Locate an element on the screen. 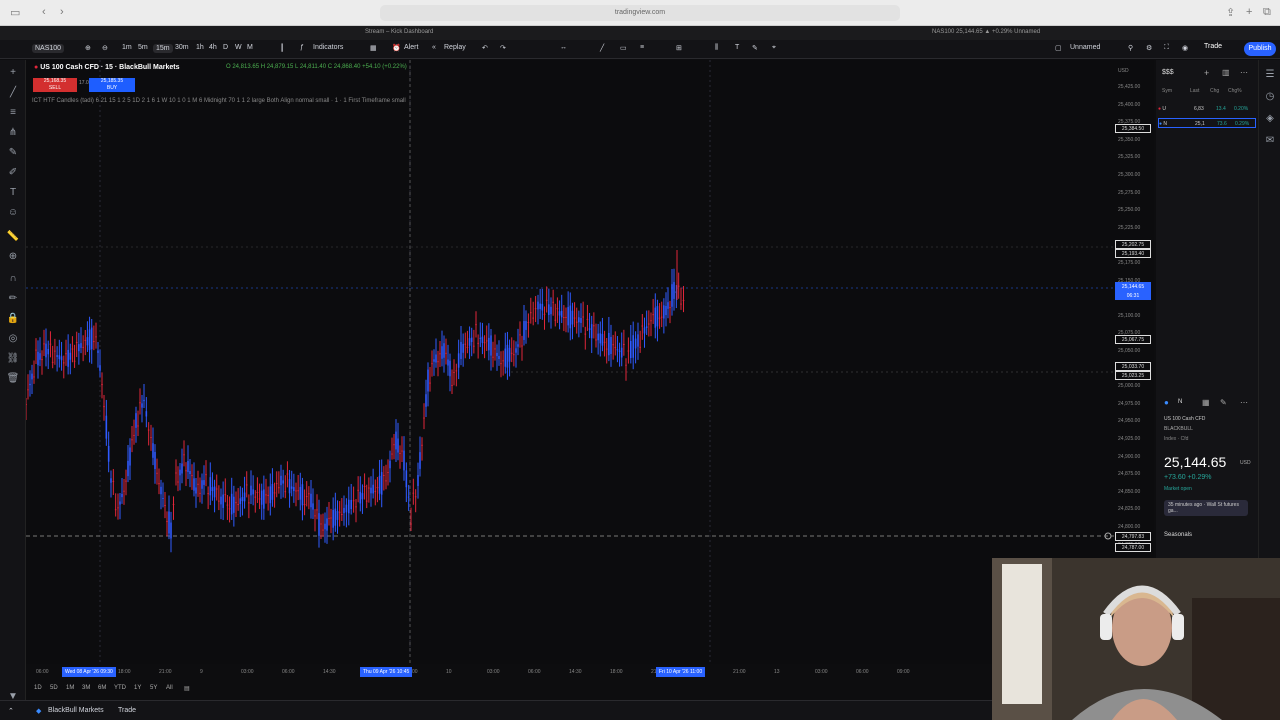 The width and height of the screenshot is (1280, 720). layers-icon: ◈ is located at coordinates (1270, 119).